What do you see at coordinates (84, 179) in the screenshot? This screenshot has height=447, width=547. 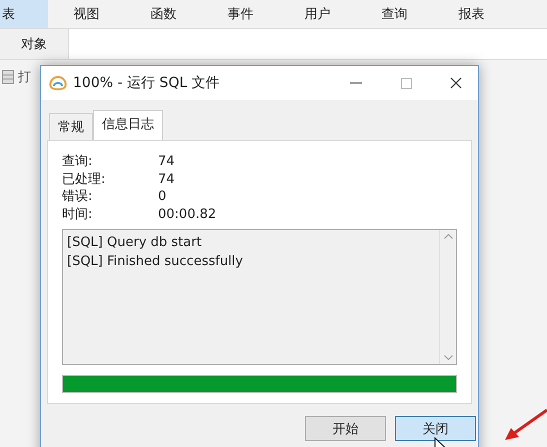 I see `stat-label: 已处理:` at bounding box center [84, 179].